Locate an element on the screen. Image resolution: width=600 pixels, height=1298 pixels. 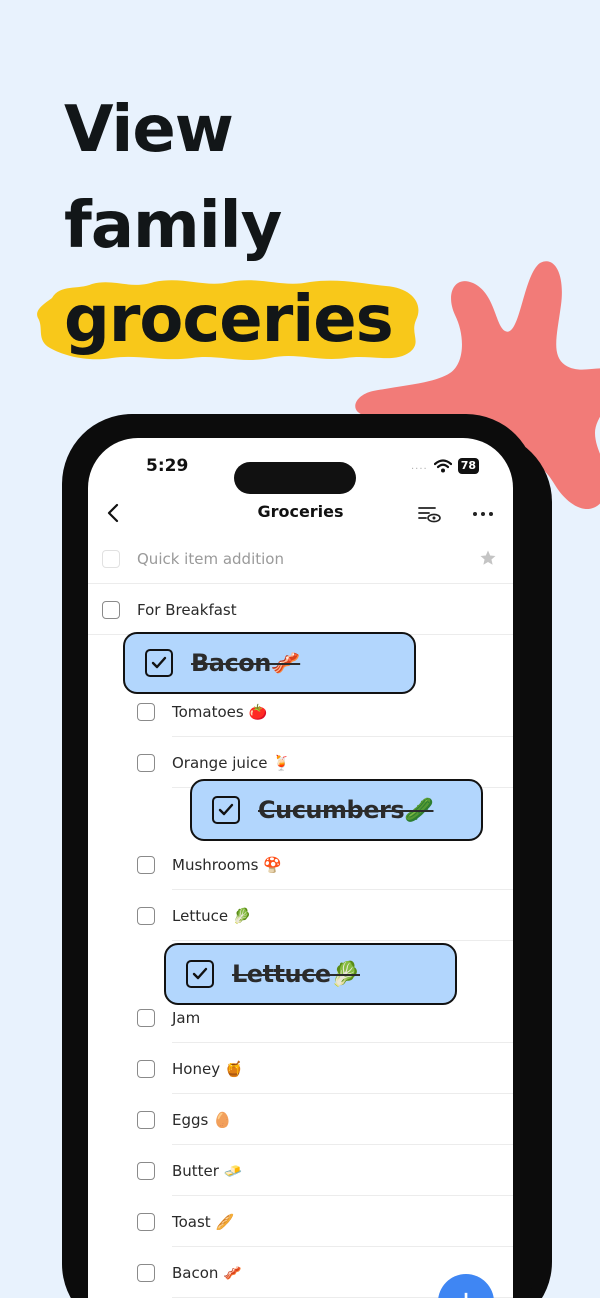
item-label: Orange juice 🍹 is located at coordinates (231, 762).